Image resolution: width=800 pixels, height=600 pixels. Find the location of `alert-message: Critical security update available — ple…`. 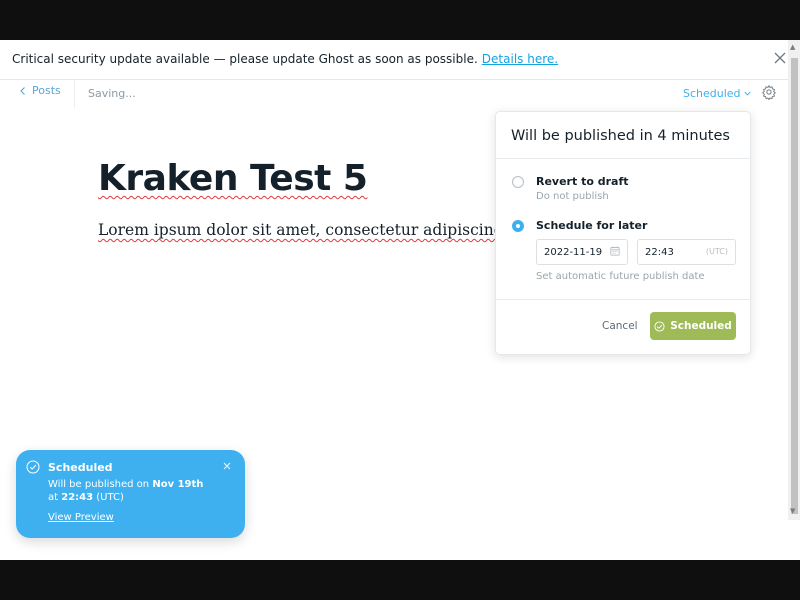

alert-message: Critical security update available — ple… is located at coordinates (245, 59).